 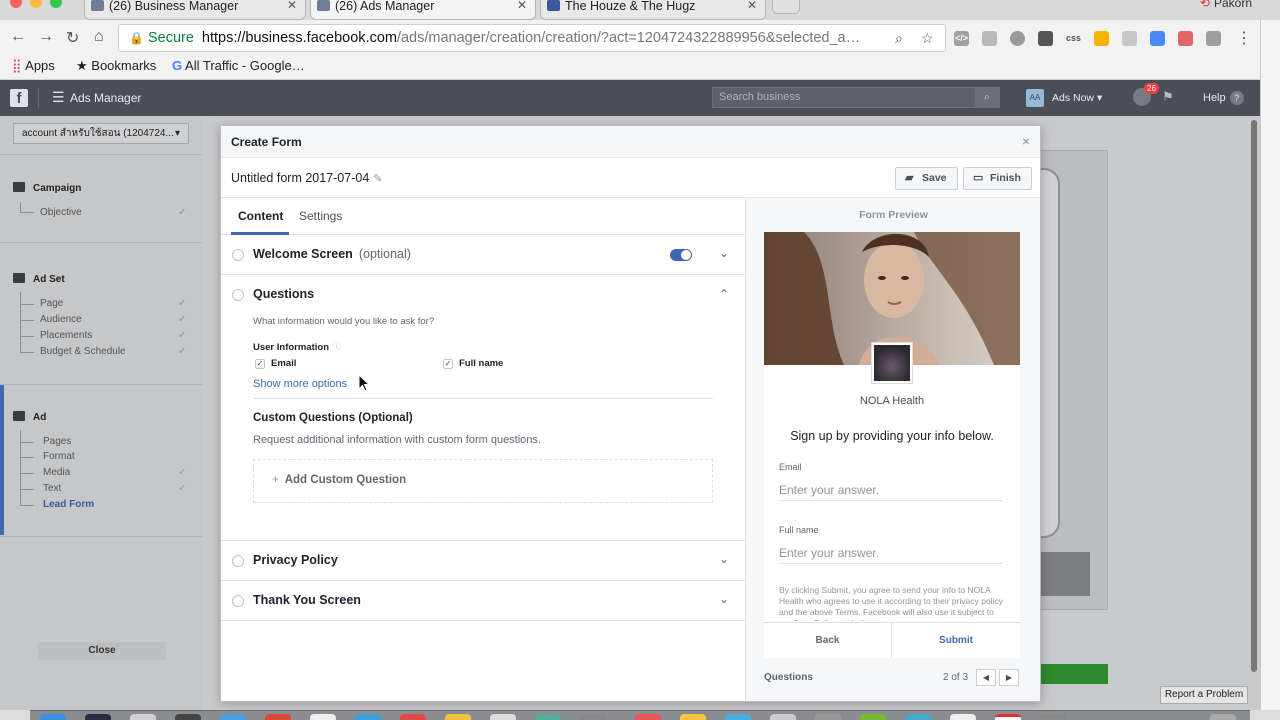 I want to click on welcome-screen-toggle, so click(x=681, y=255).